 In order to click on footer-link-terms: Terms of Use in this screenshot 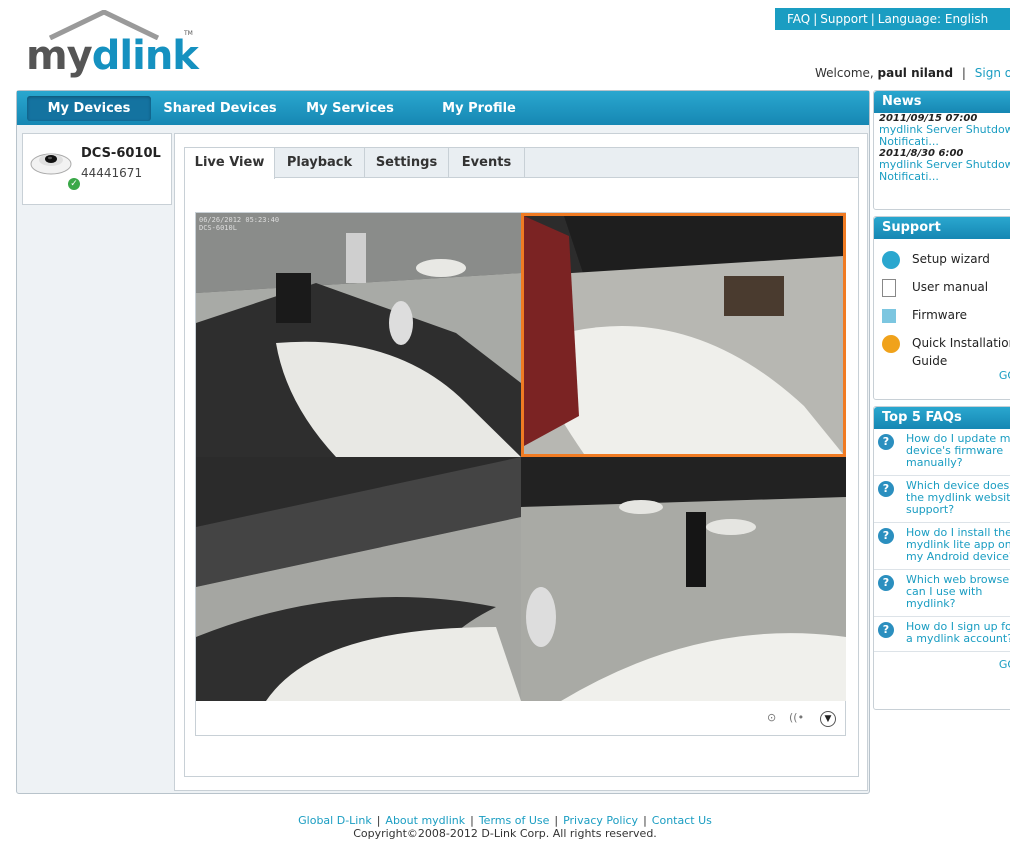, I will do `click(514, 820)`.